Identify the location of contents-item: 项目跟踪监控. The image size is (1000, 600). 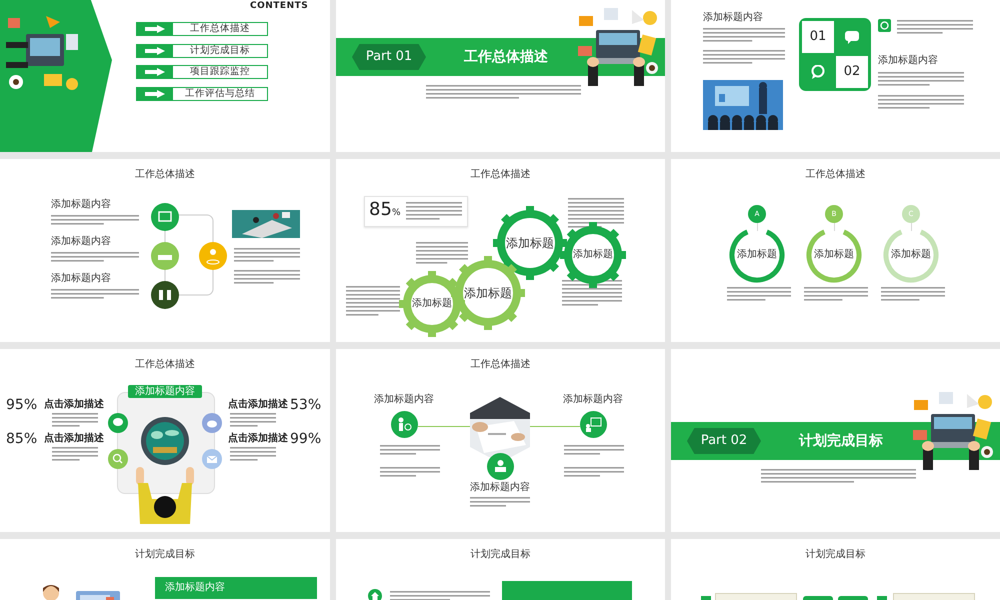
(202, 72).